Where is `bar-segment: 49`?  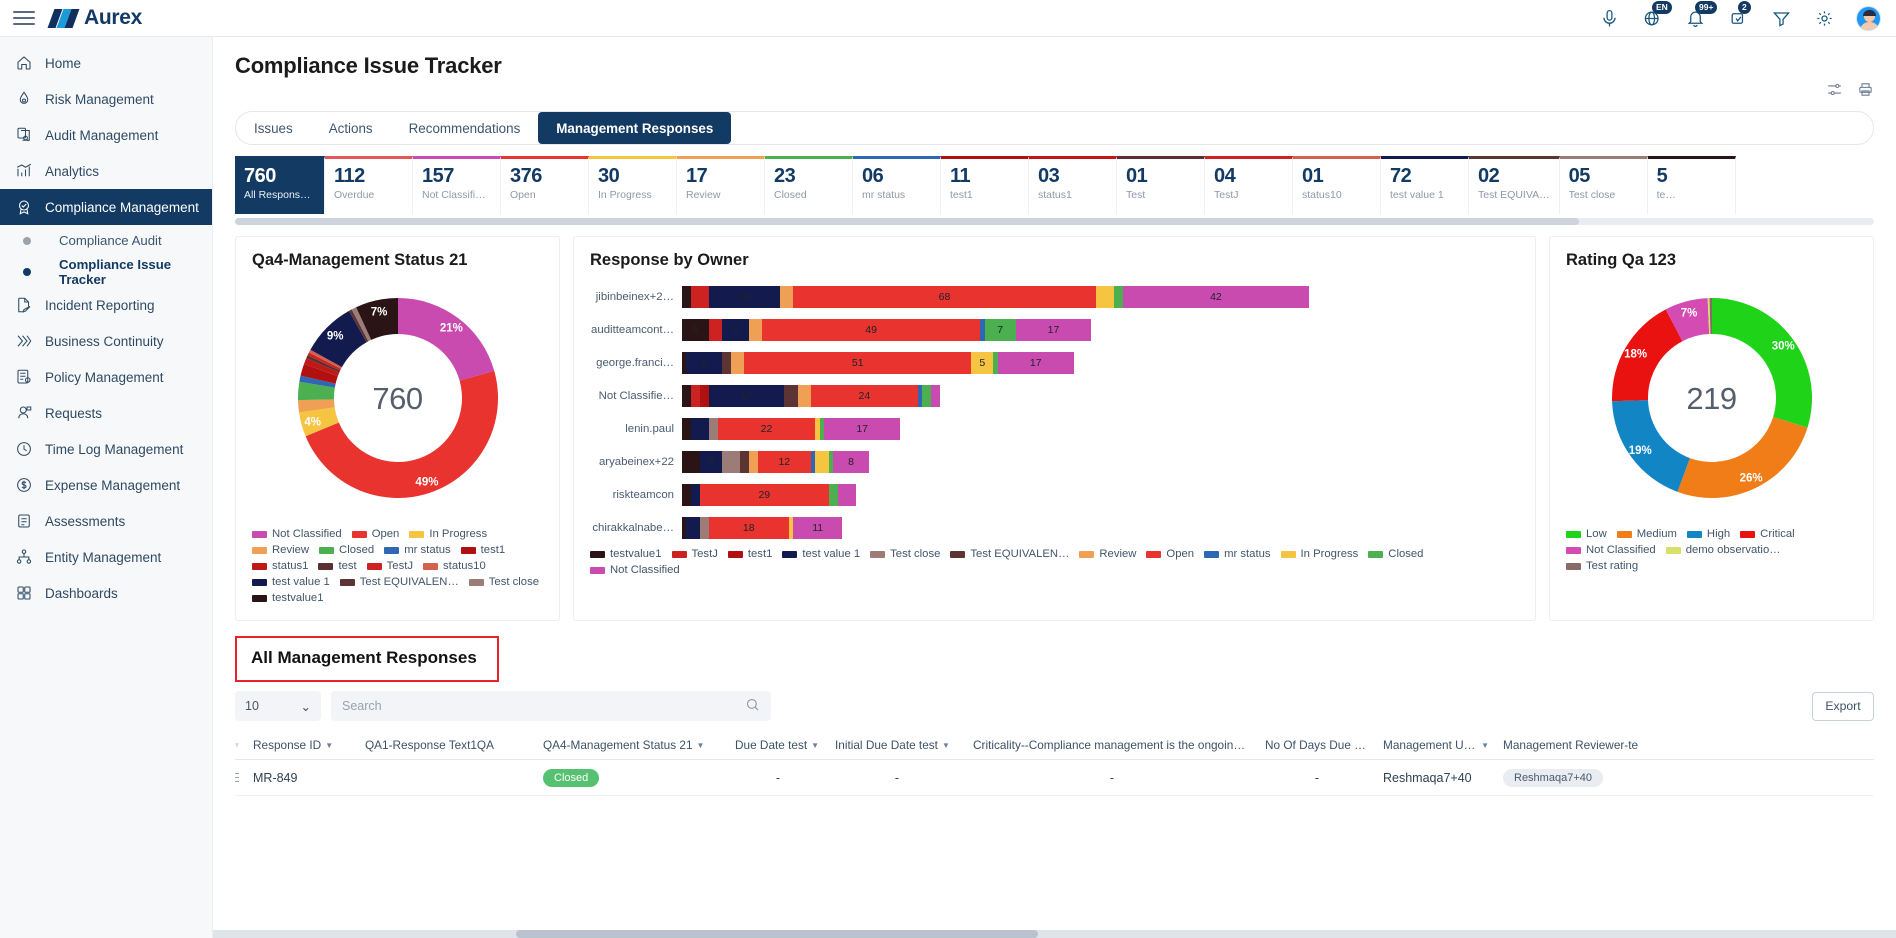 bar-segment: 49 is located at coordinates (871, 329).